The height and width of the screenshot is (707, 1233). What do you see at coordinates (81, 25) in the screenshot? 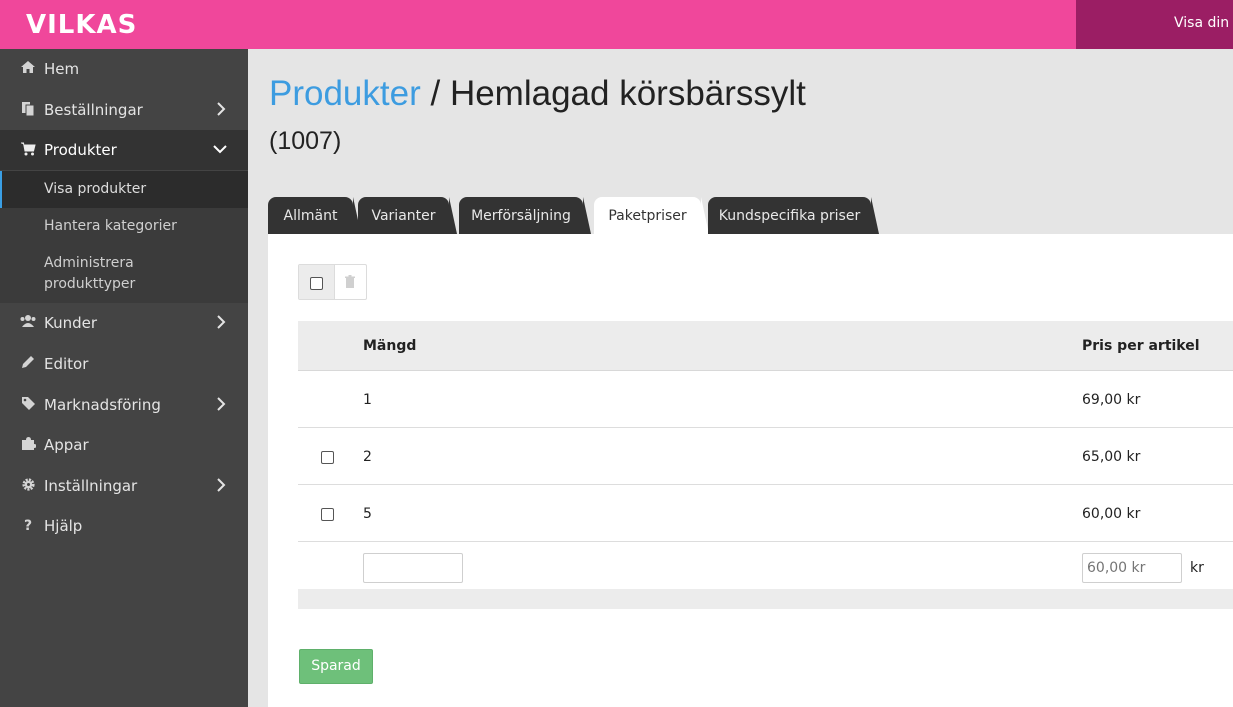
I see `vilkas-logo: VILKAS` at bounding box center [81, 25].